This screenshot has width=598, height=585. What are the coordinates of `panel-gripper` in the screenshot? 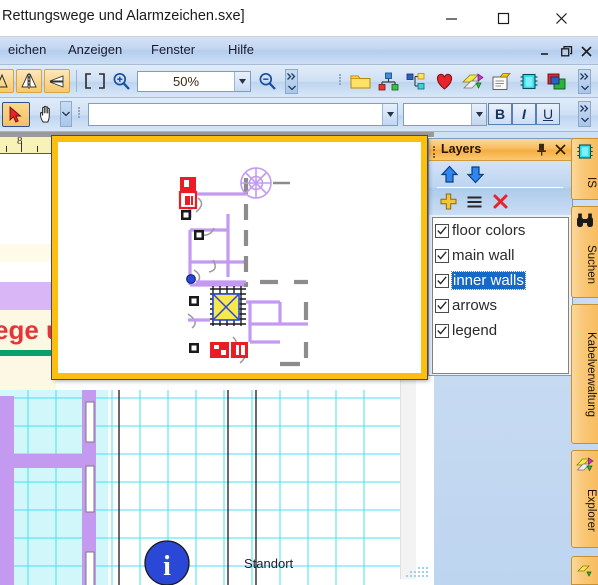 It's located at (434, 152).